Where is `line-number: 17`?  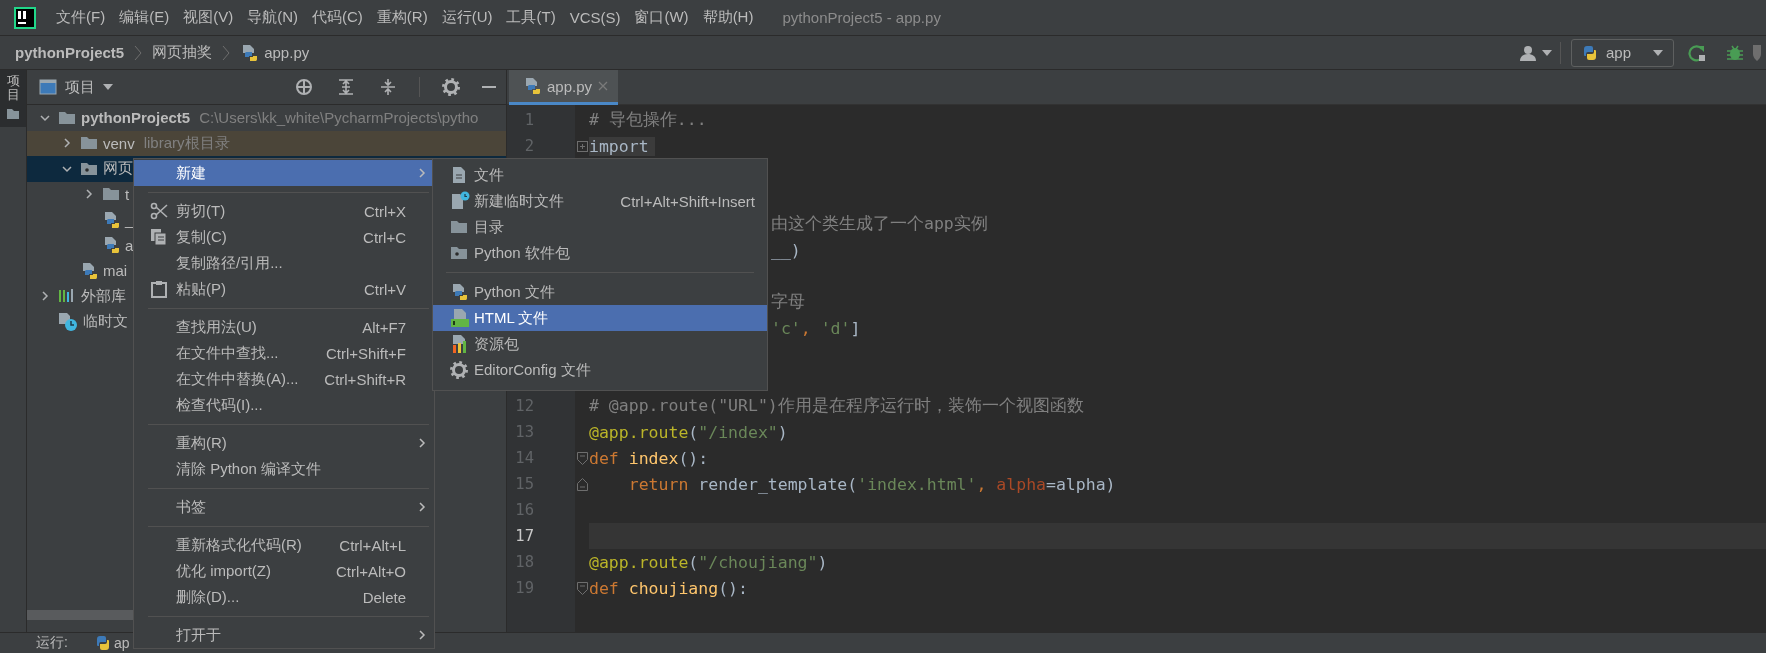 line-number: 17 is located at coordinates (524, 536).